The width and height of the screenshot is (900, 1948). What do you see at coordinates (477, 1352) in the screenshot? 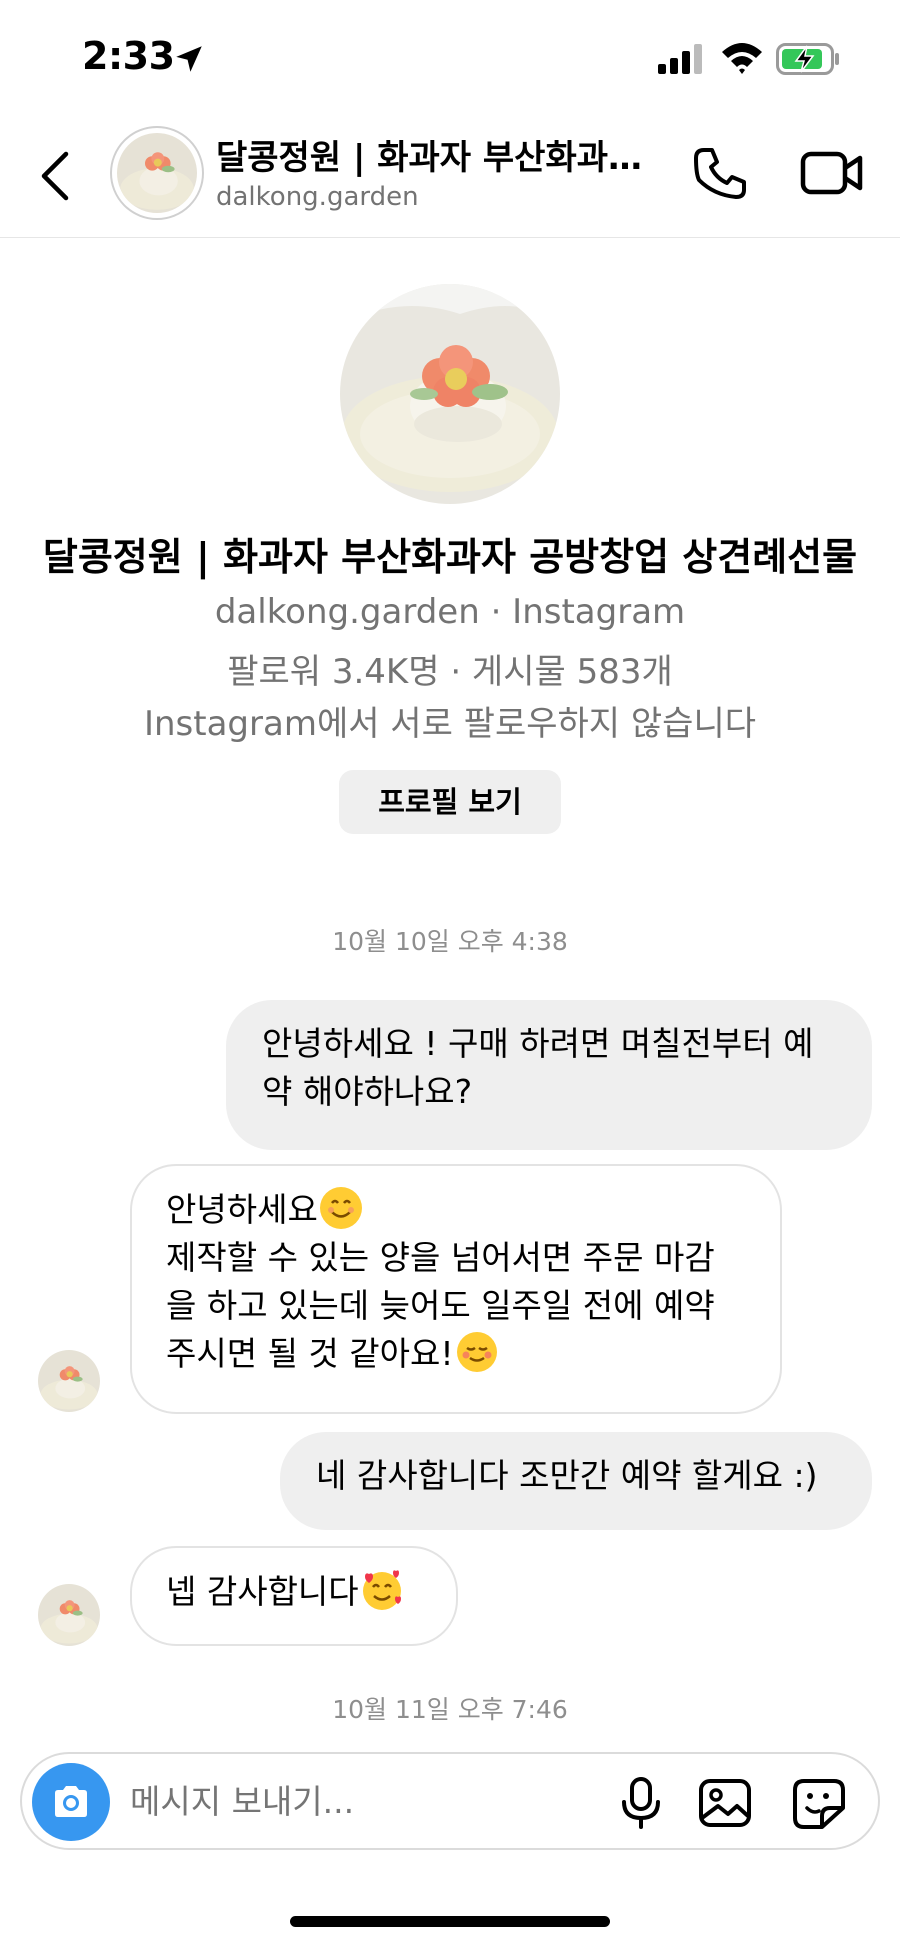
I see `relieved-face-emoji` at bounding box center [477, 1352].